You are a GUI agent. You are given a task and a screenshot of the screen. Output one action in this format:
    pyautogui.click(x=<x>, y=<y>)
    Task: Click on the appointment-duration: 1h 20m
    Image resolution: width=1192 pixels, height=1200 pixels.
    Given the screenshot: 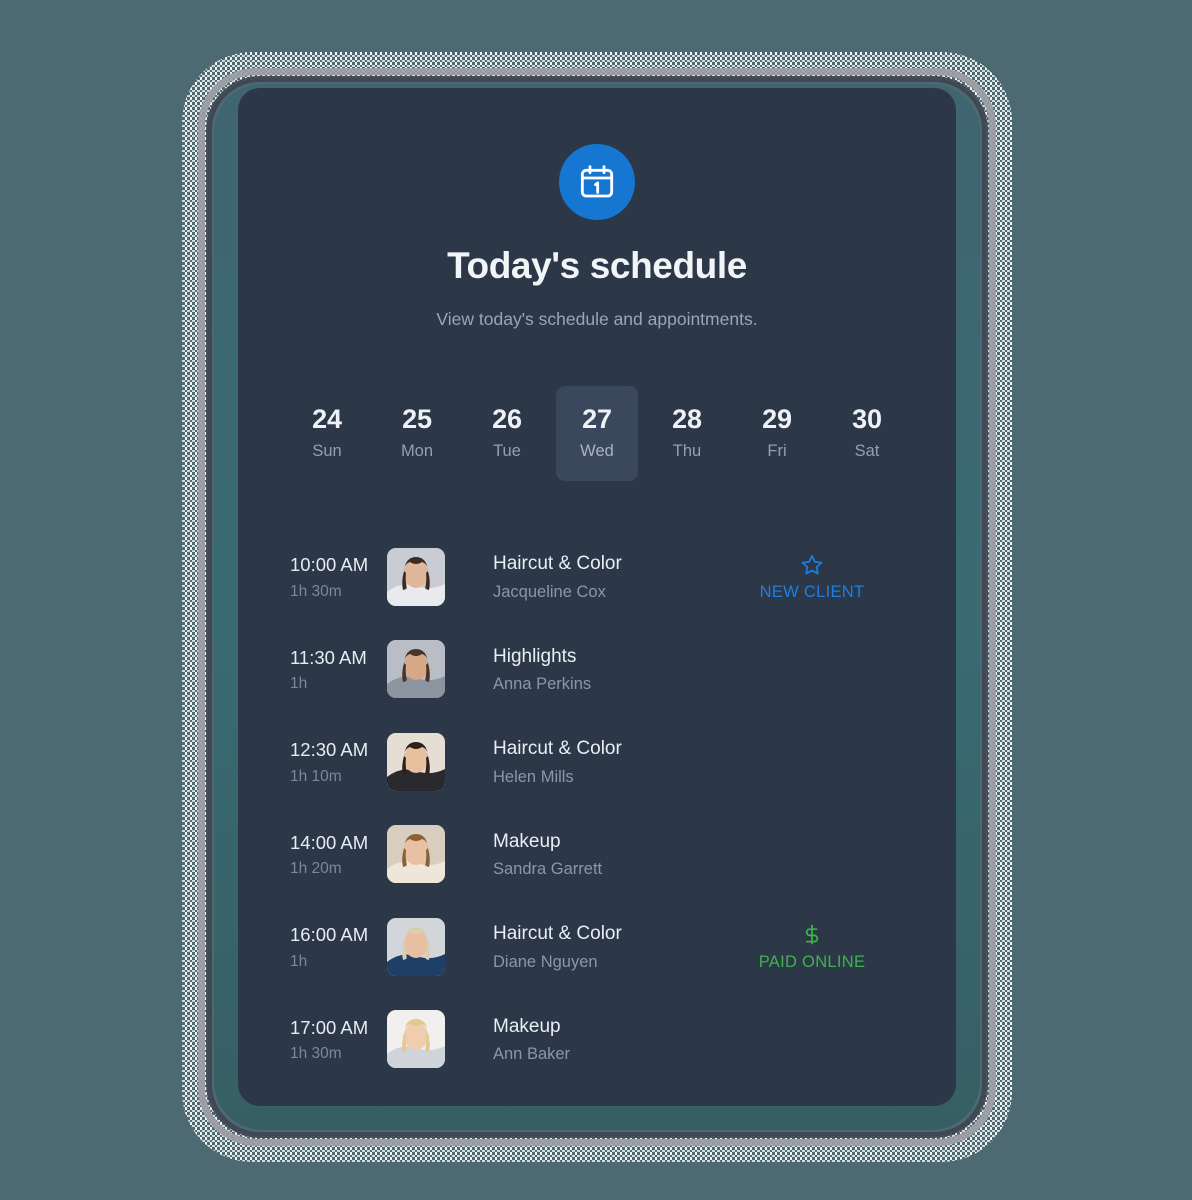 What is the action you would take?
    pyautogui.click(x=316, y=869)
    